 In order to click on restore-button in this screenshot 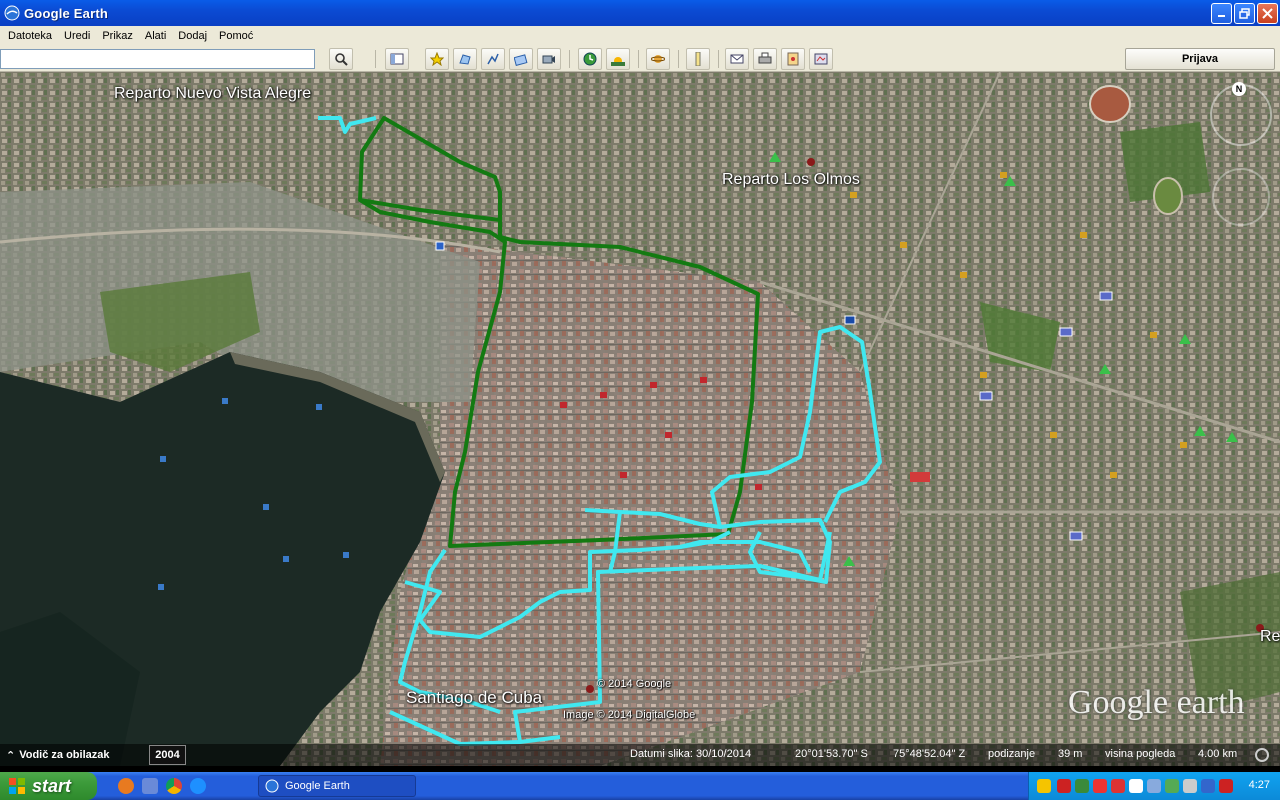, I will do `click(1244, 13)`.